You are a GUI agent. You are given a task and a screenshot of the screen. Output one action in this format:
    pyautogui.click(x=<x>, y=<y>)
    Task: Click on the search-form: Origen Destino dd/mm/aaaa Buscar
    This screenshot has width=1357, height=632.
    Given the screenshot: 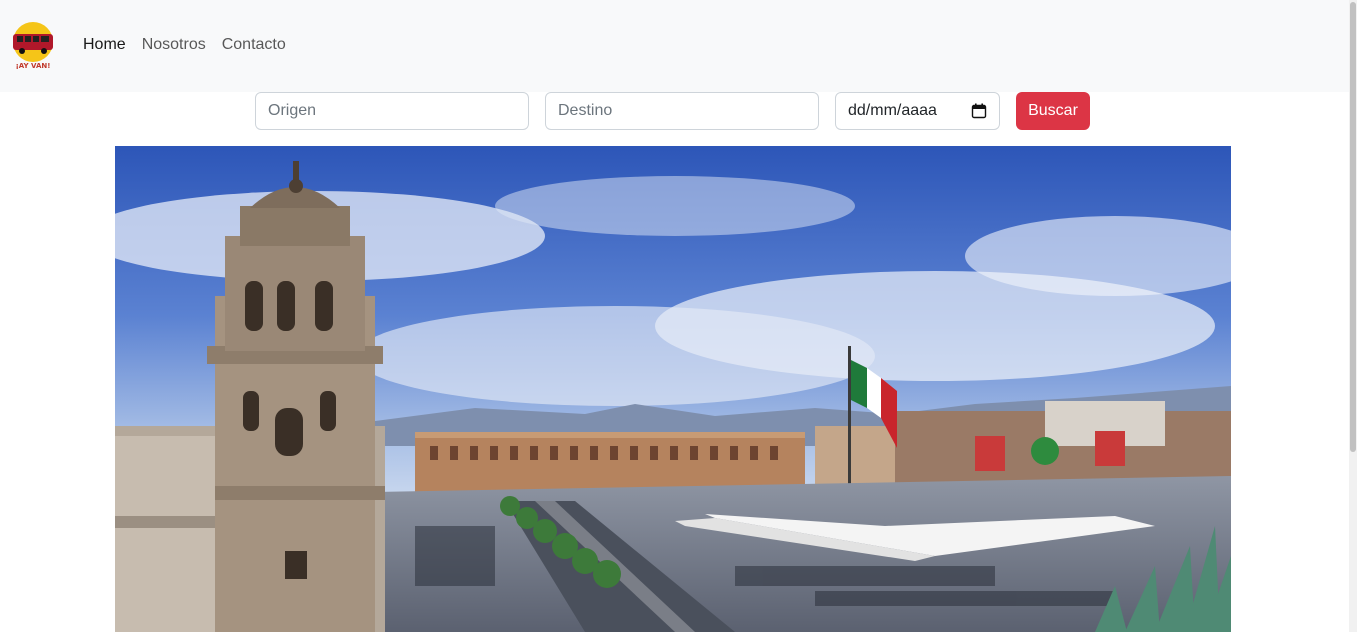 What is the action you would take?
    pyautogui.click(x=674, y=111)
    